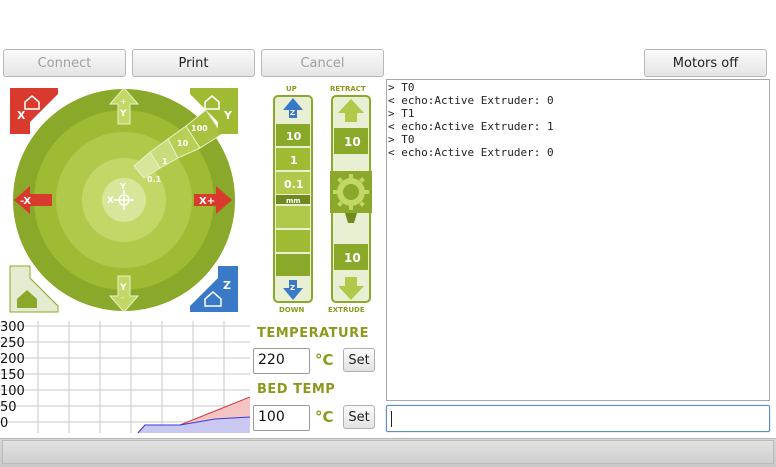 This screenshot has width=776, height=467. What do you see at coordinates (291, 310) in the screenshot?
I see `z-down-label: DOWN` at bounding box center [291, 310].